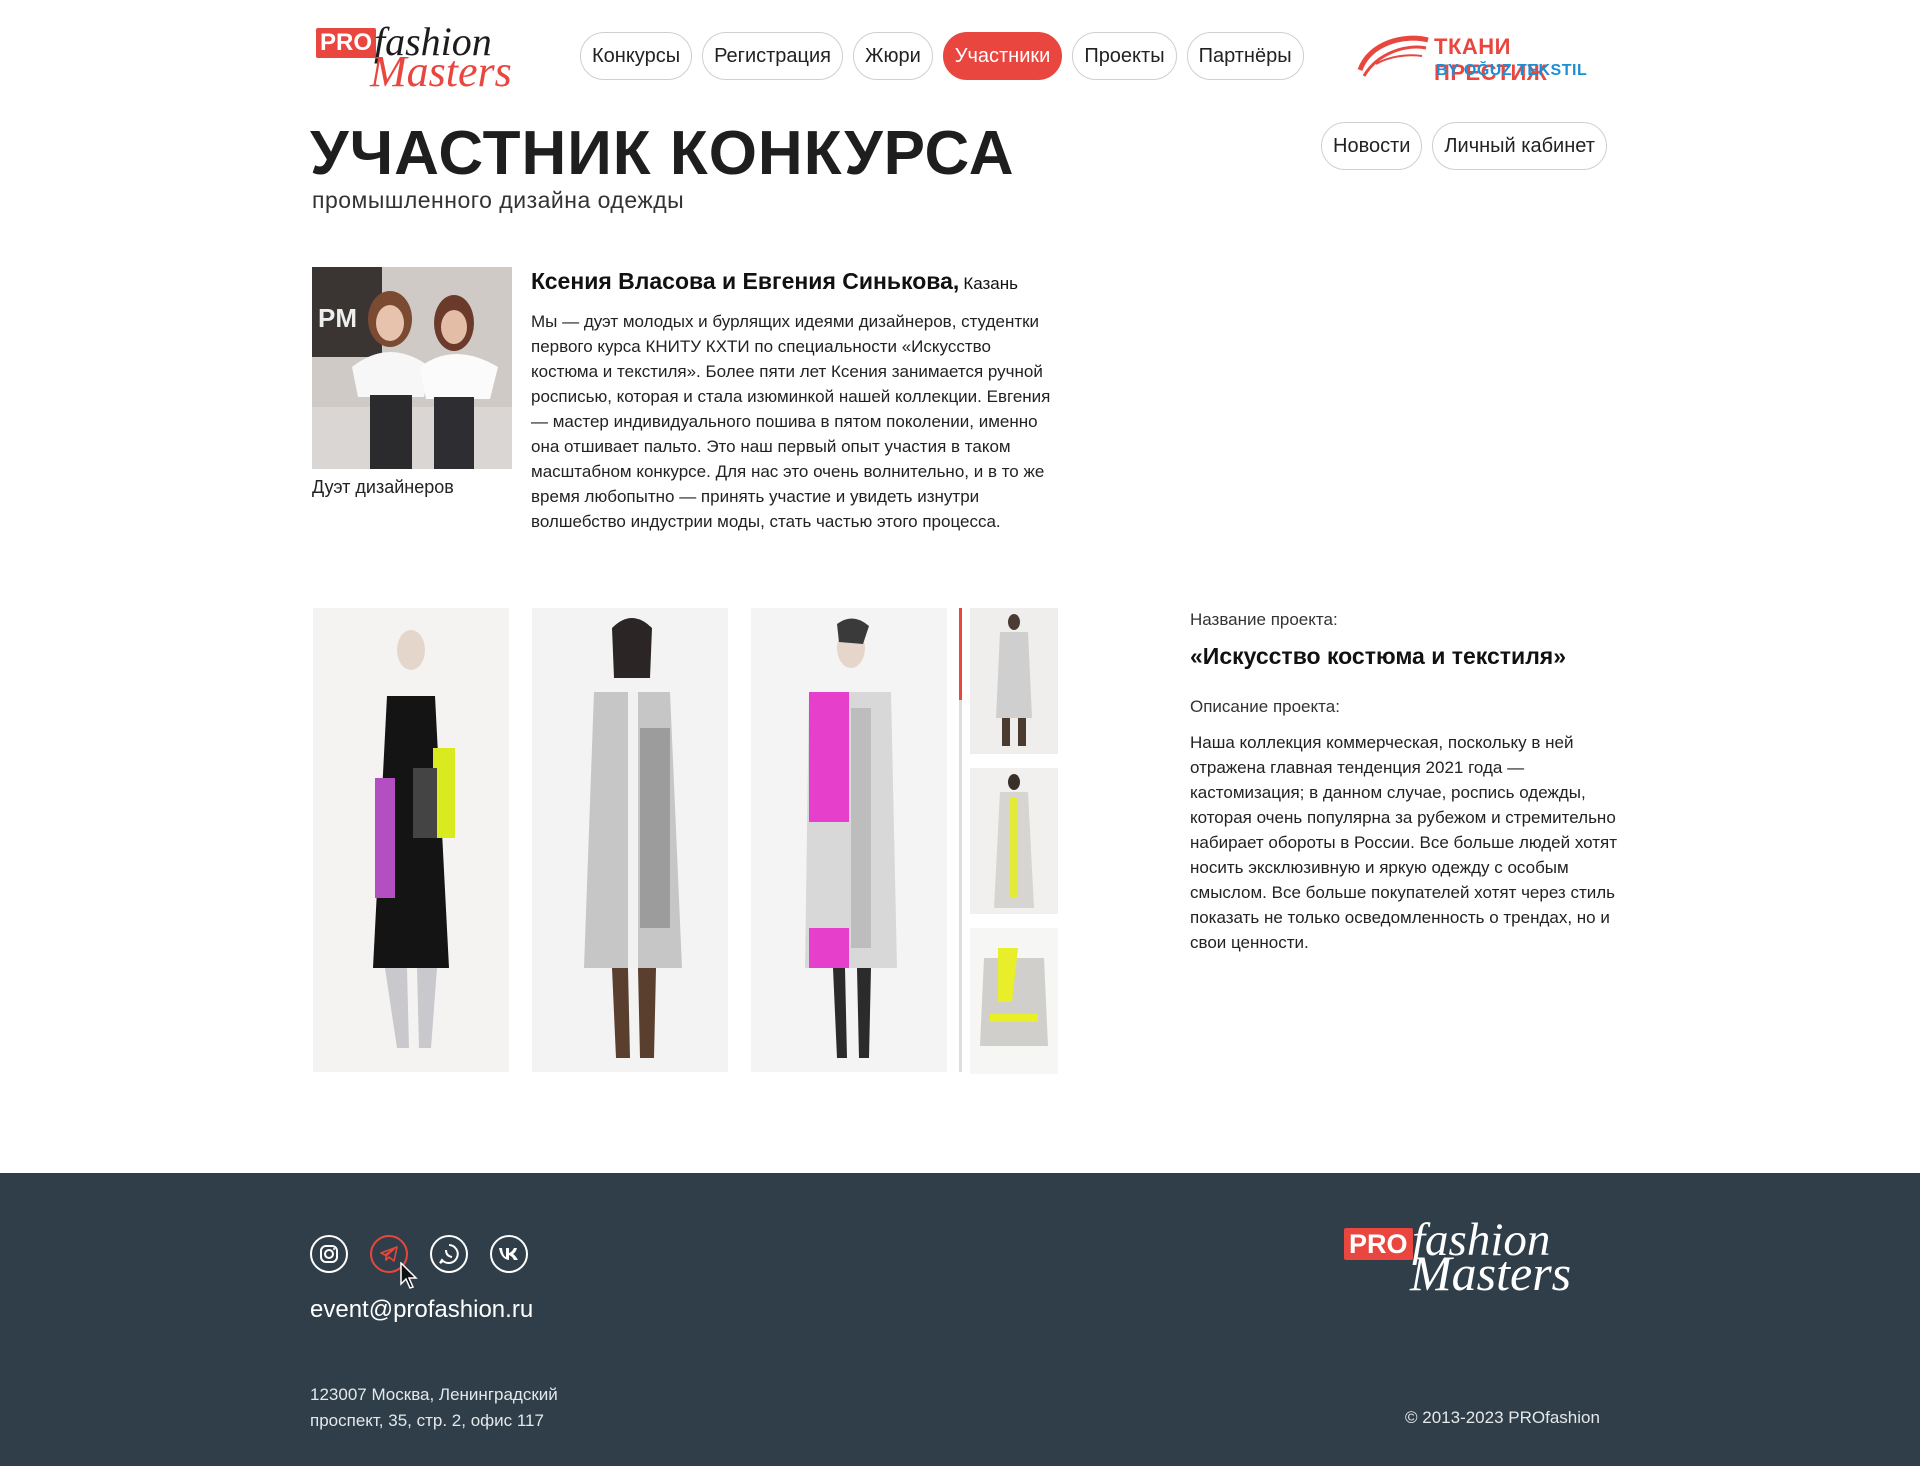 The width and height of the screenshot is (1920, 1466). Describe the element at coordinates (1372, 146) in the screenshot. I see `news-button: Новости` at that location.